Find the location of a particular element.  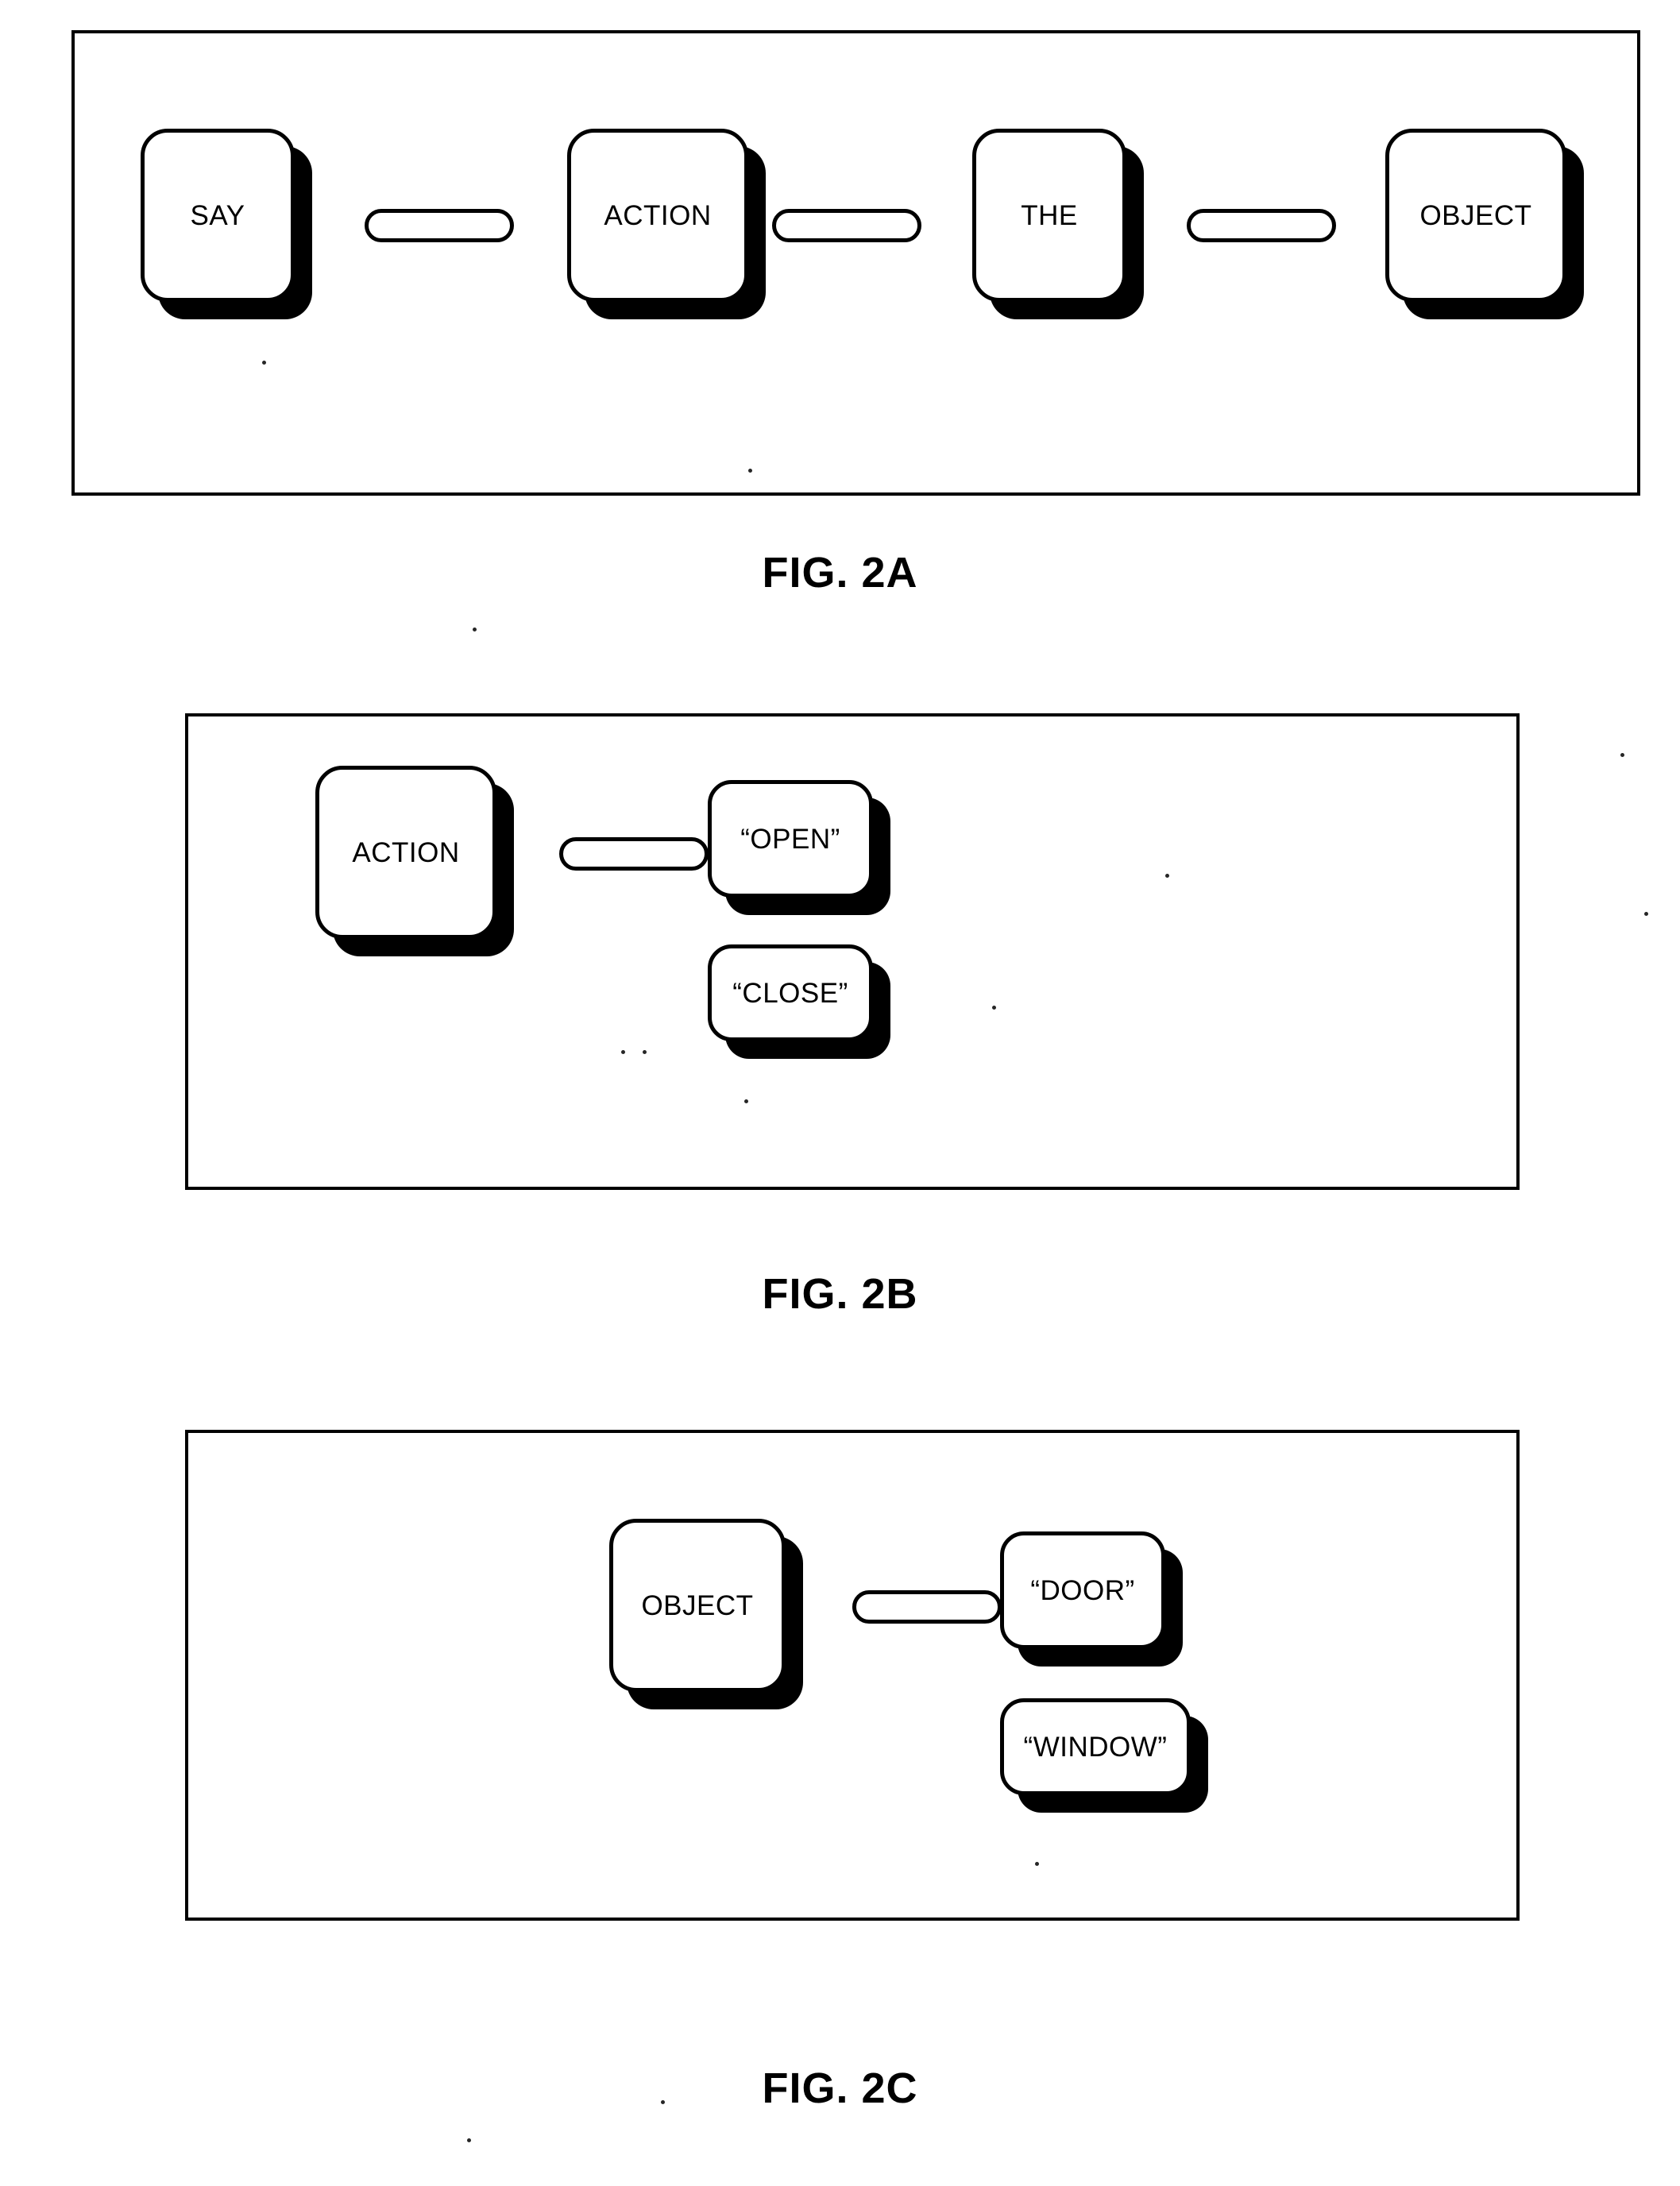

node-open-label: “OPEN” is located at coordinates (790, 839).